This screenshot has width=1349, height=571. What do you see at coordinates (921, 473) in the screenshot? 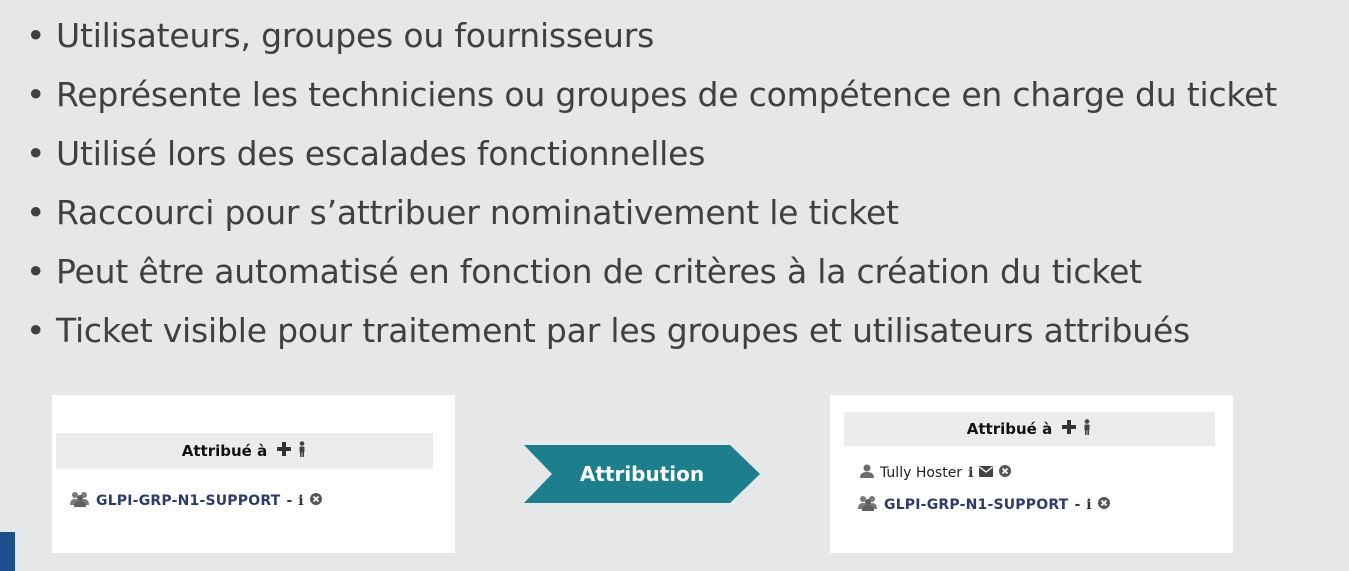
I see `user-link: Tully Hoster` at bounding box center [921, 473].